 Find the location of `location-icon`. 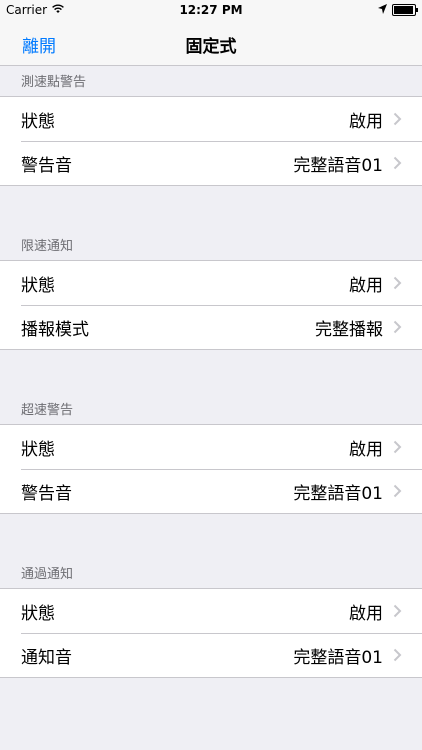

location-icon is located at coordinates (382, 10).